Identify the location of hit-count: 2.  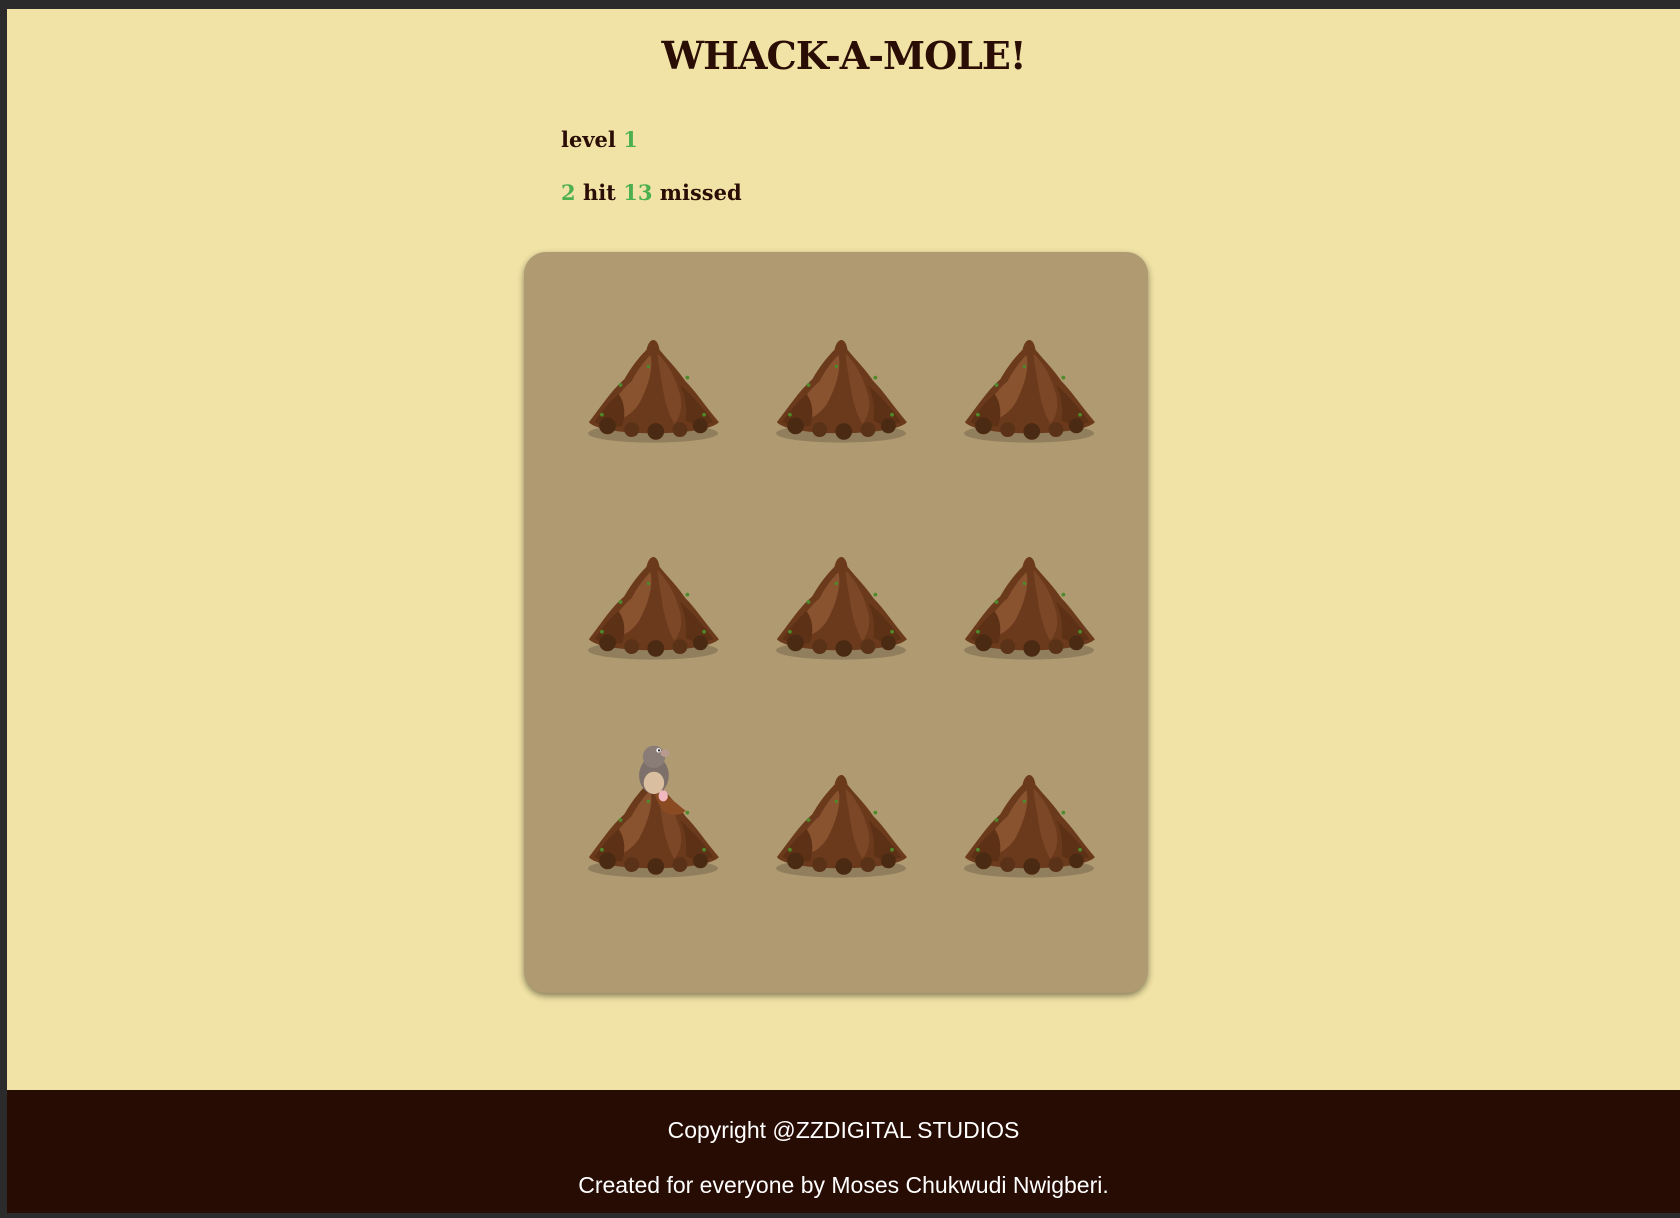
(568, 192).